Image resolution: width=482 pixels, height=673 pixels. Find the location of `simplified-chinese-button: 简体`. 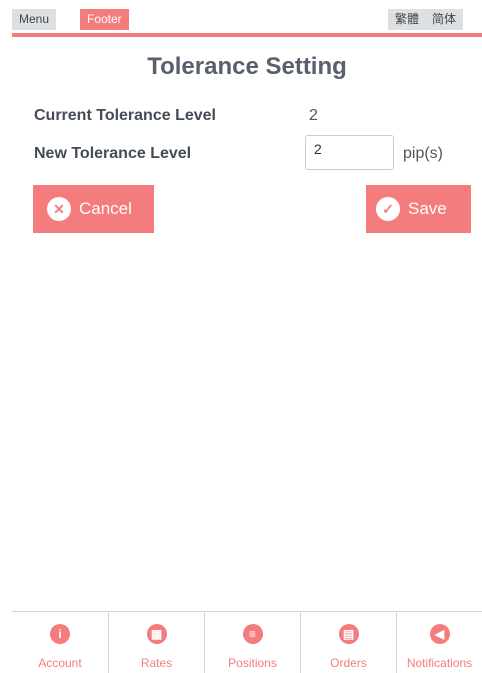

simplified-chinese-button: 简体 is located at coordinates (444, 19).